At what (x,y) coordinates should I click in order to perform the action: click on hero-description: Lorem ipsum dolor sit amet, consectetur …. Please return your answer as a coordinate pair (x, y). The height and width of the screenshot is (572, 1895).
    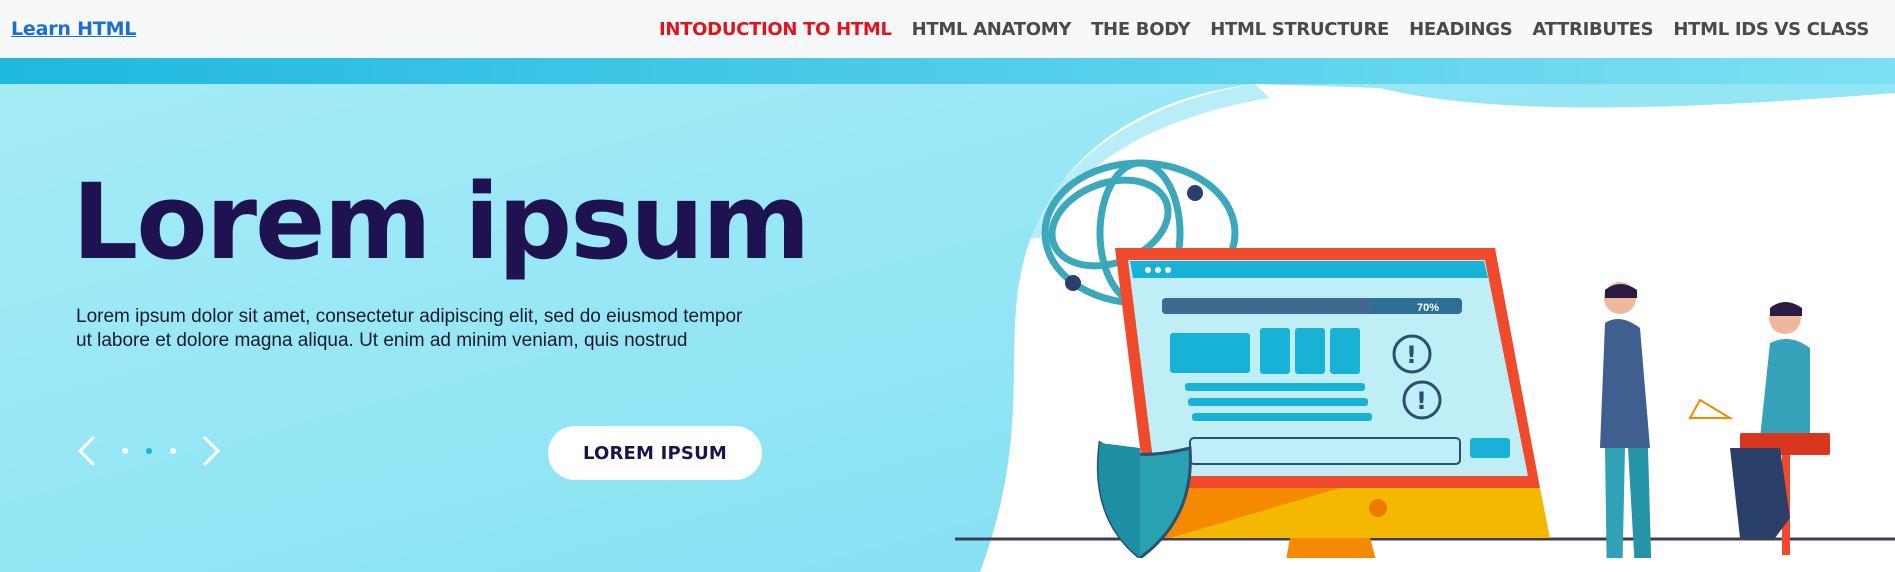
    Looking at the image, I should click on (426, 329).